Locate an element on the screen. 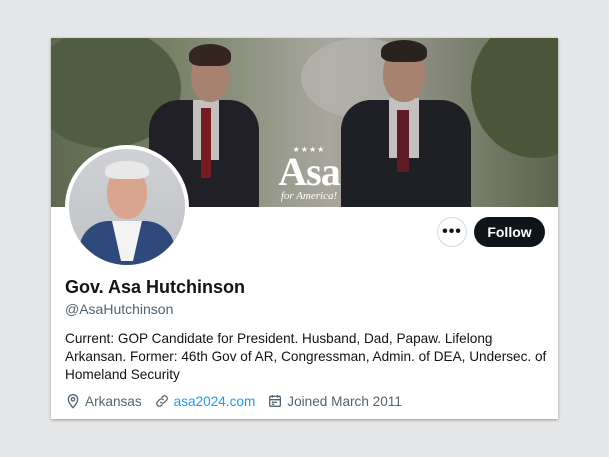  meta-joined: Joined March 2011 is located at coordinates (334, 401).